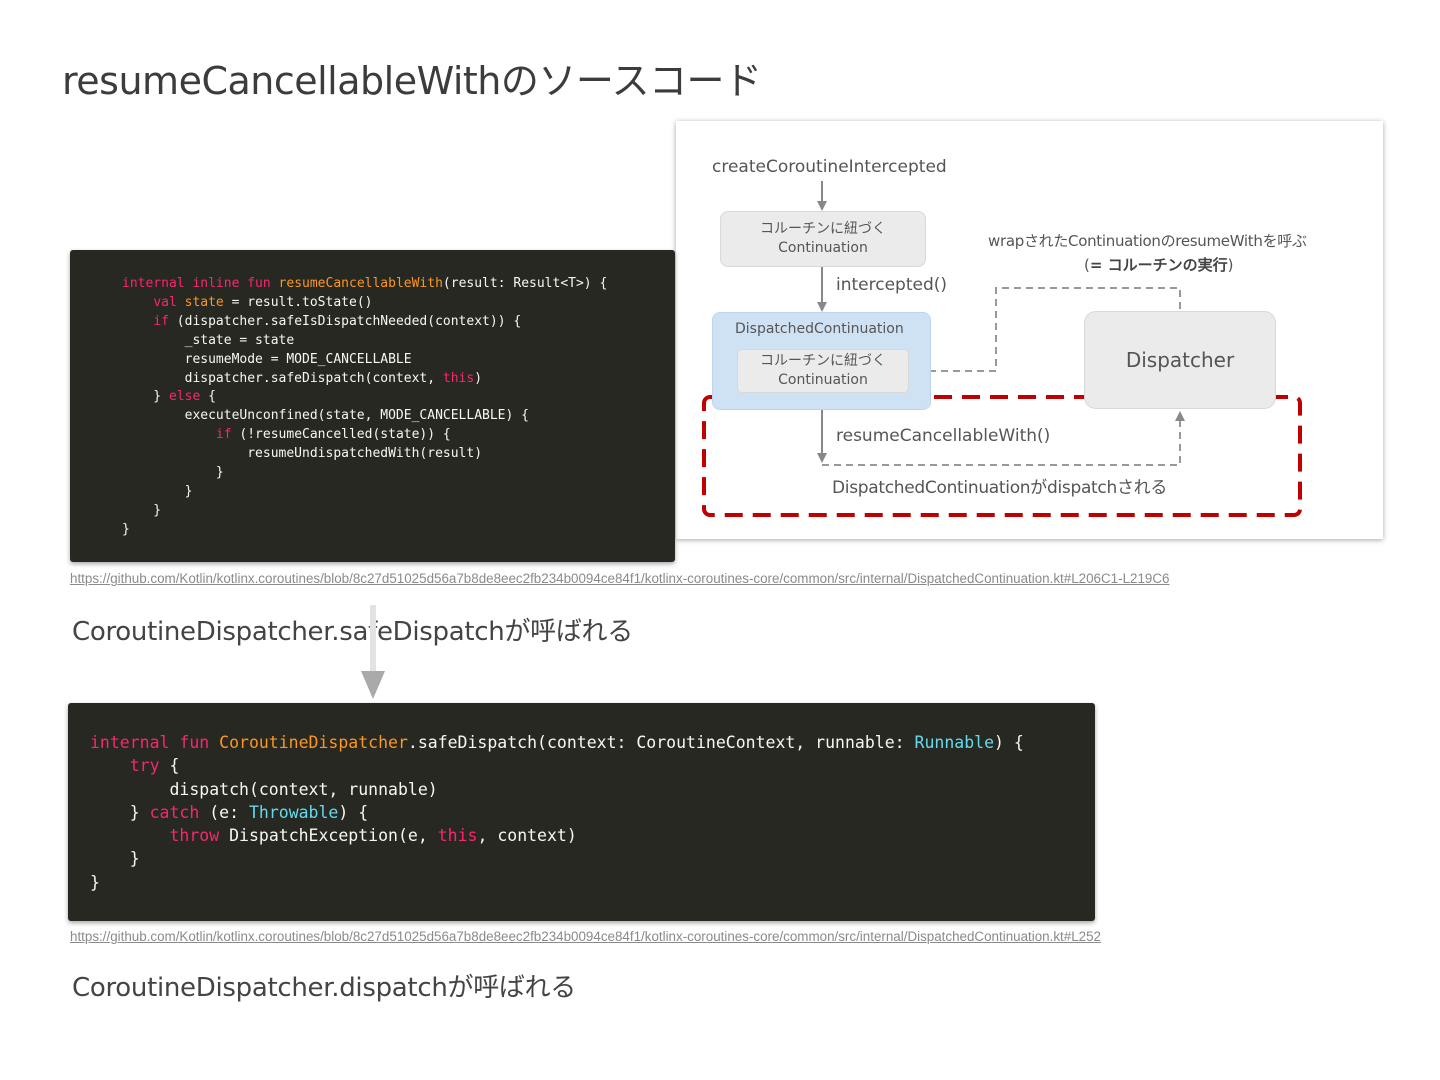 The image size is (1440, 1080). Describe the element at coordinates (892, 285) in the screenshot. I see `intercepted-label: intercepted()` at that location.